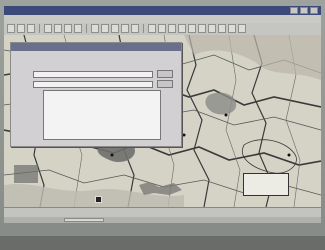 Image resolution: width=325 pixels, height=250 pixels. Describe the element at coordinates (96, 47) in the screenshot. I see `dialog-titlebar` at that location.